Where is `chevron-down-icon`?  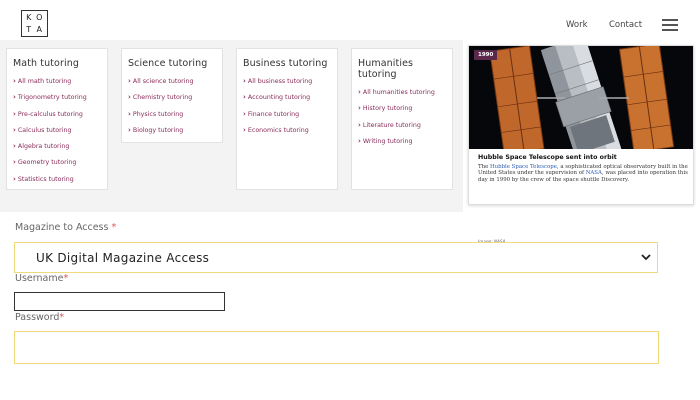 chevron-down-icon is located at coordinates (646, 257).